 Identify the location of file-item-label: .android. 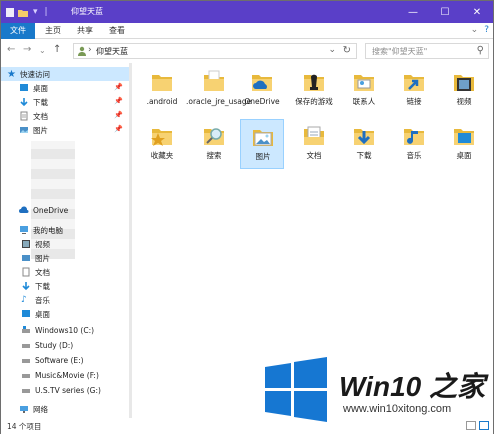
(162, 101).